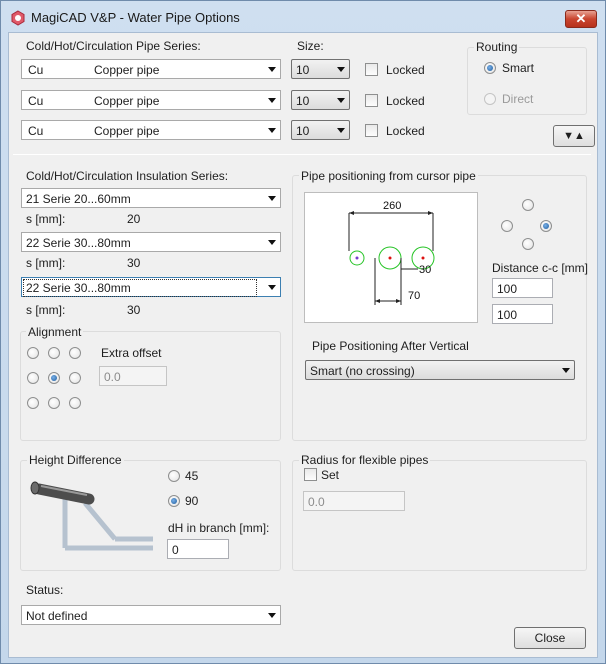 The image size is (606, 664). What do you see at coordinates (440, 370) in the screenshot?
I see `after-vertical-combo: Smart (no crossing)` at bounding box center [440, 370].